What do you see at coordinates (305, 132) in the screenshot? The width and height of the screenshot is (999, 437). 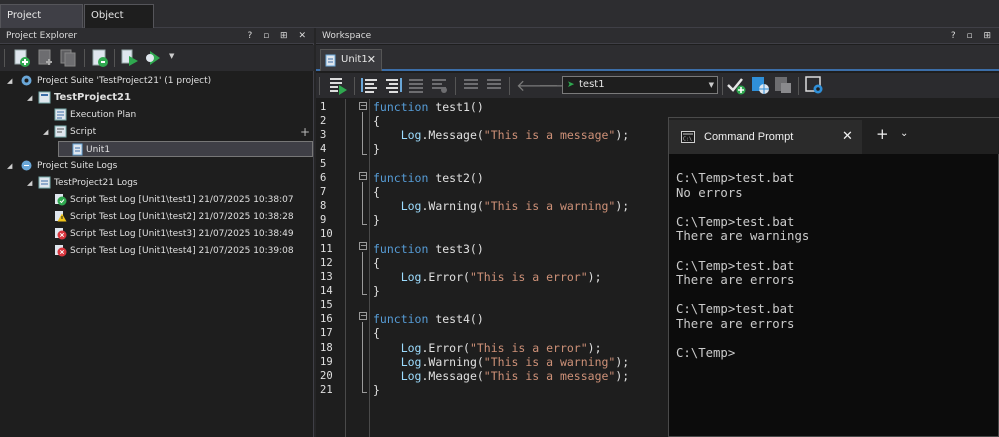 I see `add-script-button: +` at bounding box center [305, 132].